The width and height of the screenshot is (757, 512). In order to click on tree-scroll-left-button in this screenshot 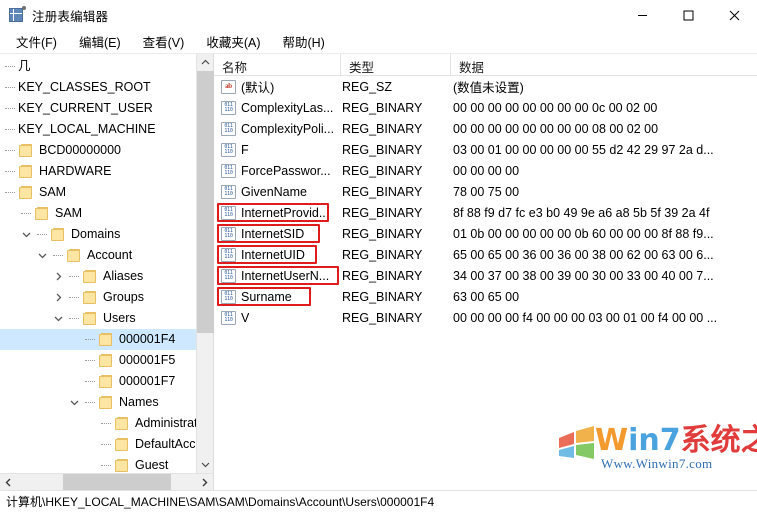, I will do `click(8, 482)`.